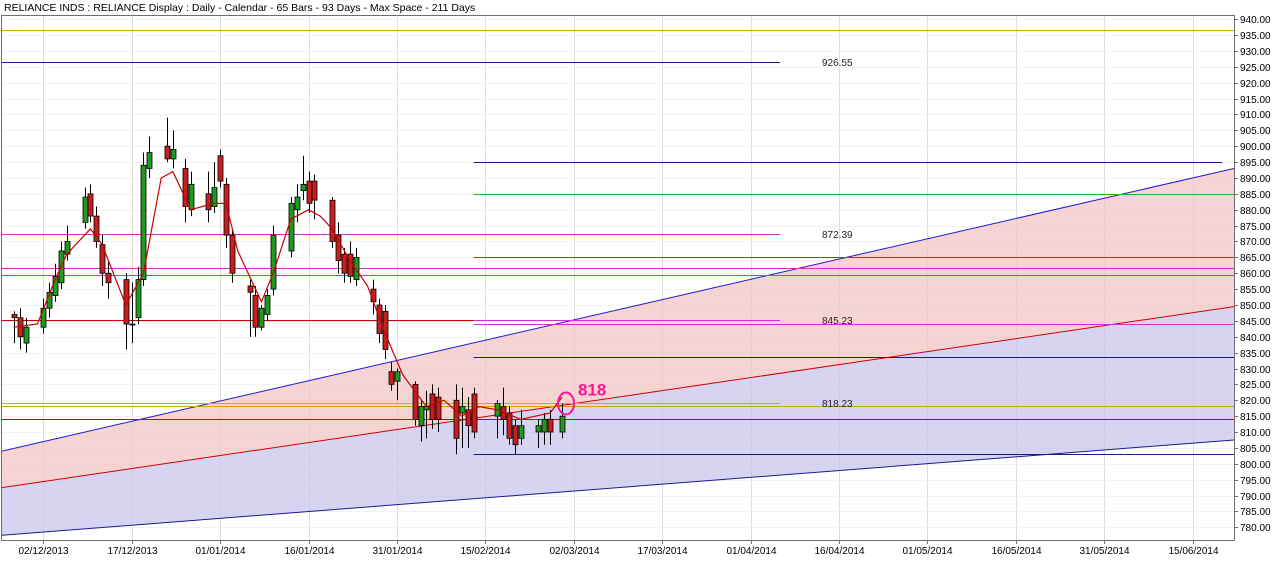 The image size is (1280, 566). I want to click on y-tick-label: 800.00, so click(1255, 465).